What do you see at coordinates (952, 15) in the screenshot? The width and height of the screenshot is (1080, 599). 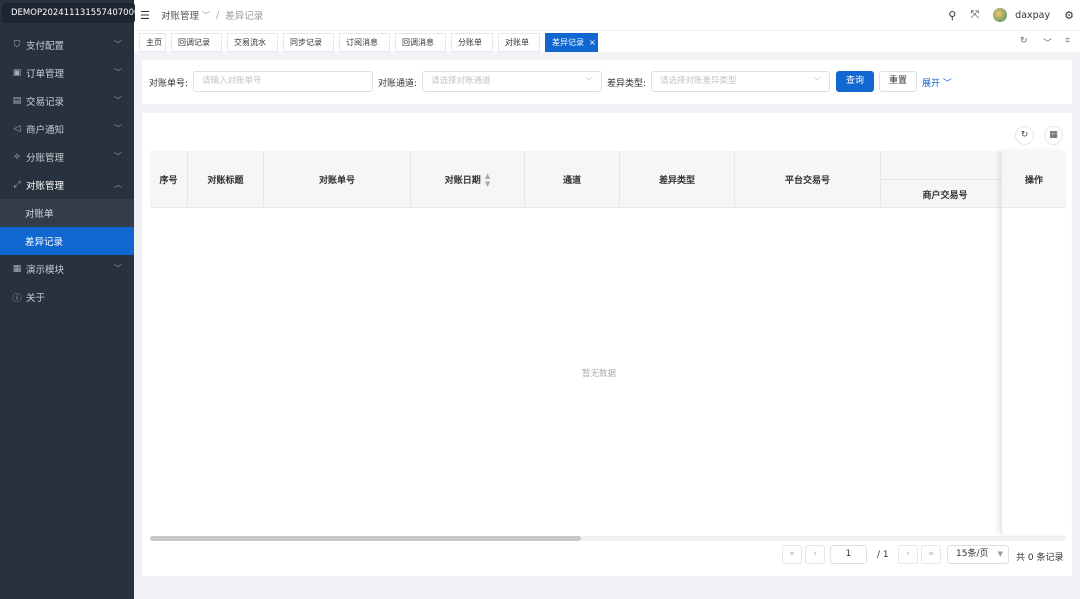 I see `search-icon: ⚲` at bounding box center [952, 15].